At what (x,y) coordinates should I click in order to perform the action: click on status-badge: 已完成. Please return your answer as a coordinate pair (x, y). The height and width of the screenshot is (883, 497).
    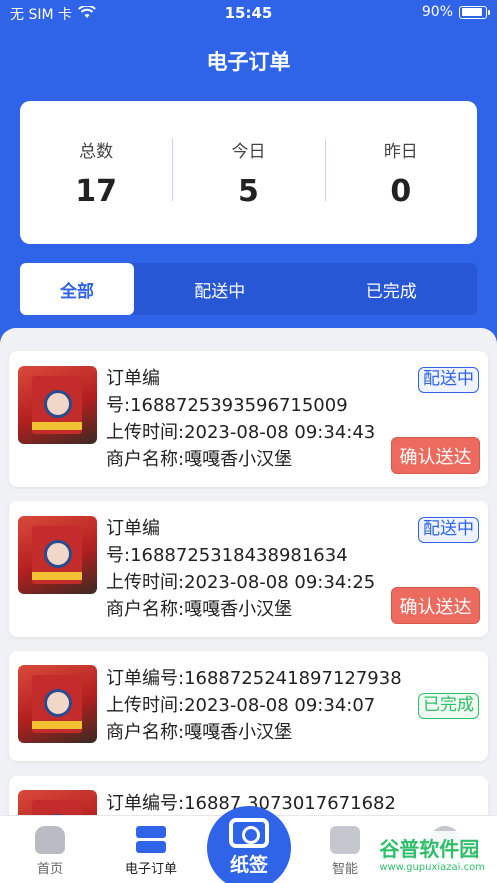
    Looking at the image, I should click on (448, 706).